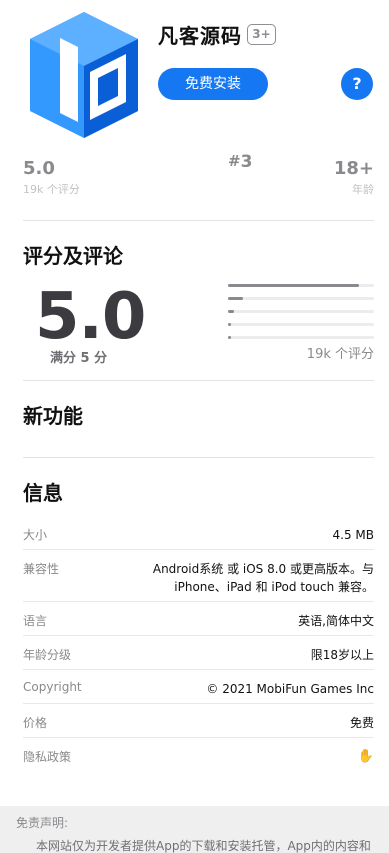  Describe the element at coordinates (200, 36) in the screenshot. I see `app-name: 凡客源码` at that location.